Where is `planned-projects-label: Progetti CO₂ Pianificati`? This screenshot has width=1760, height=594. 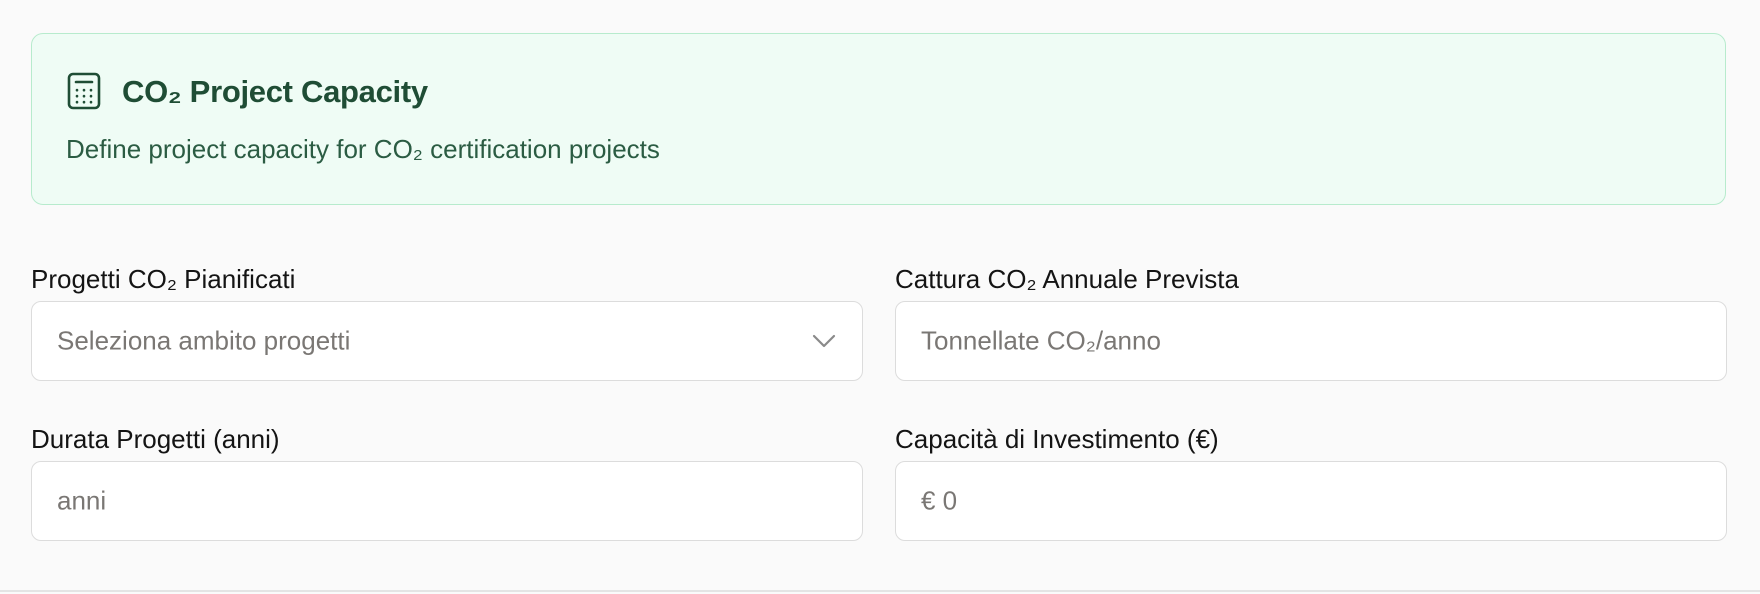
planned-projects-label: Progetti CO₂ Pianificati is located at coordinates (163, 279).